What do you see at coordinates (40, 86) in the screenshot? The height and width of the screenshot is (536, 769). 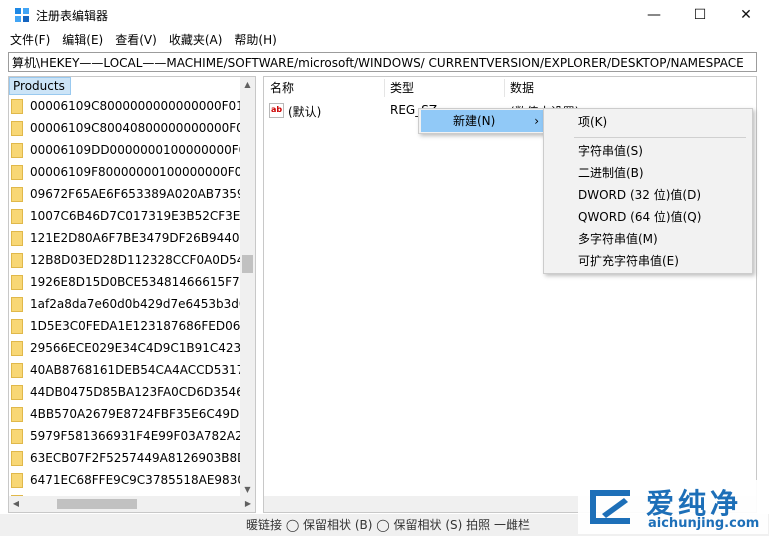 I see `tree-selected-key: Products` at bounding box center [40, 86].